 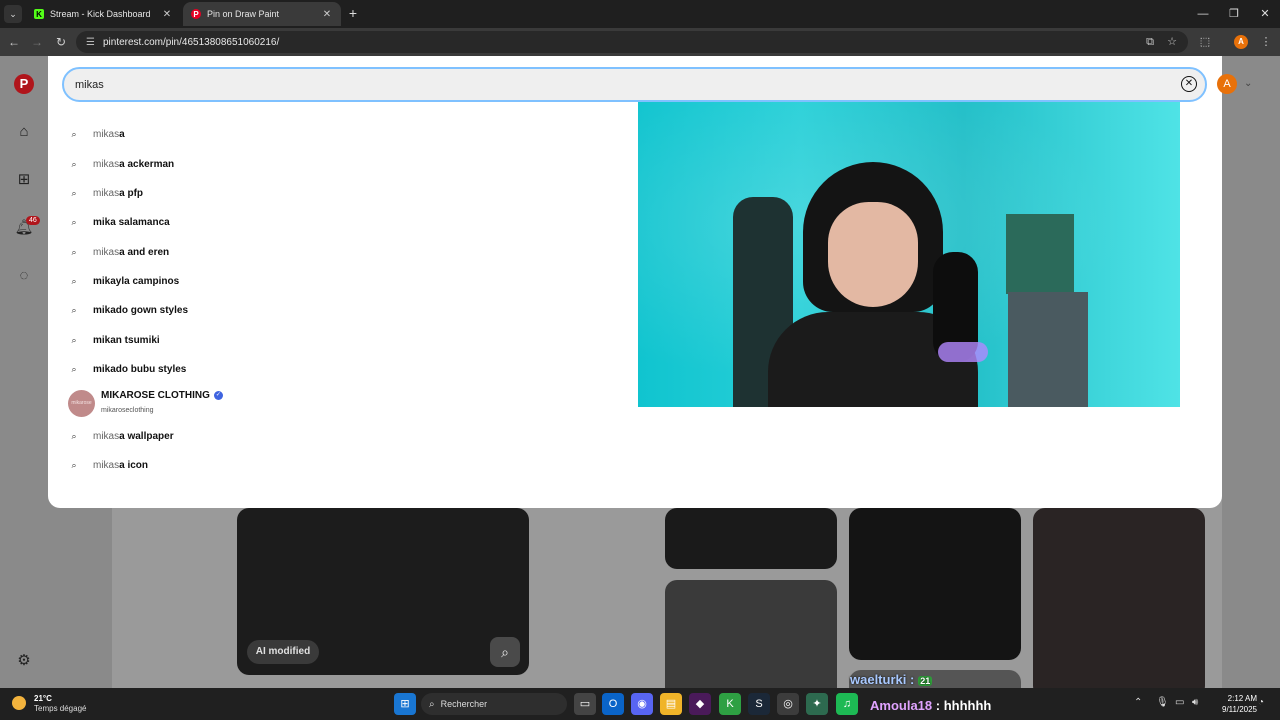 What do you see at coordinates (61, 42) in the screenshot?
I see `reload-icon: ↻` at bounding box center [61, 42].